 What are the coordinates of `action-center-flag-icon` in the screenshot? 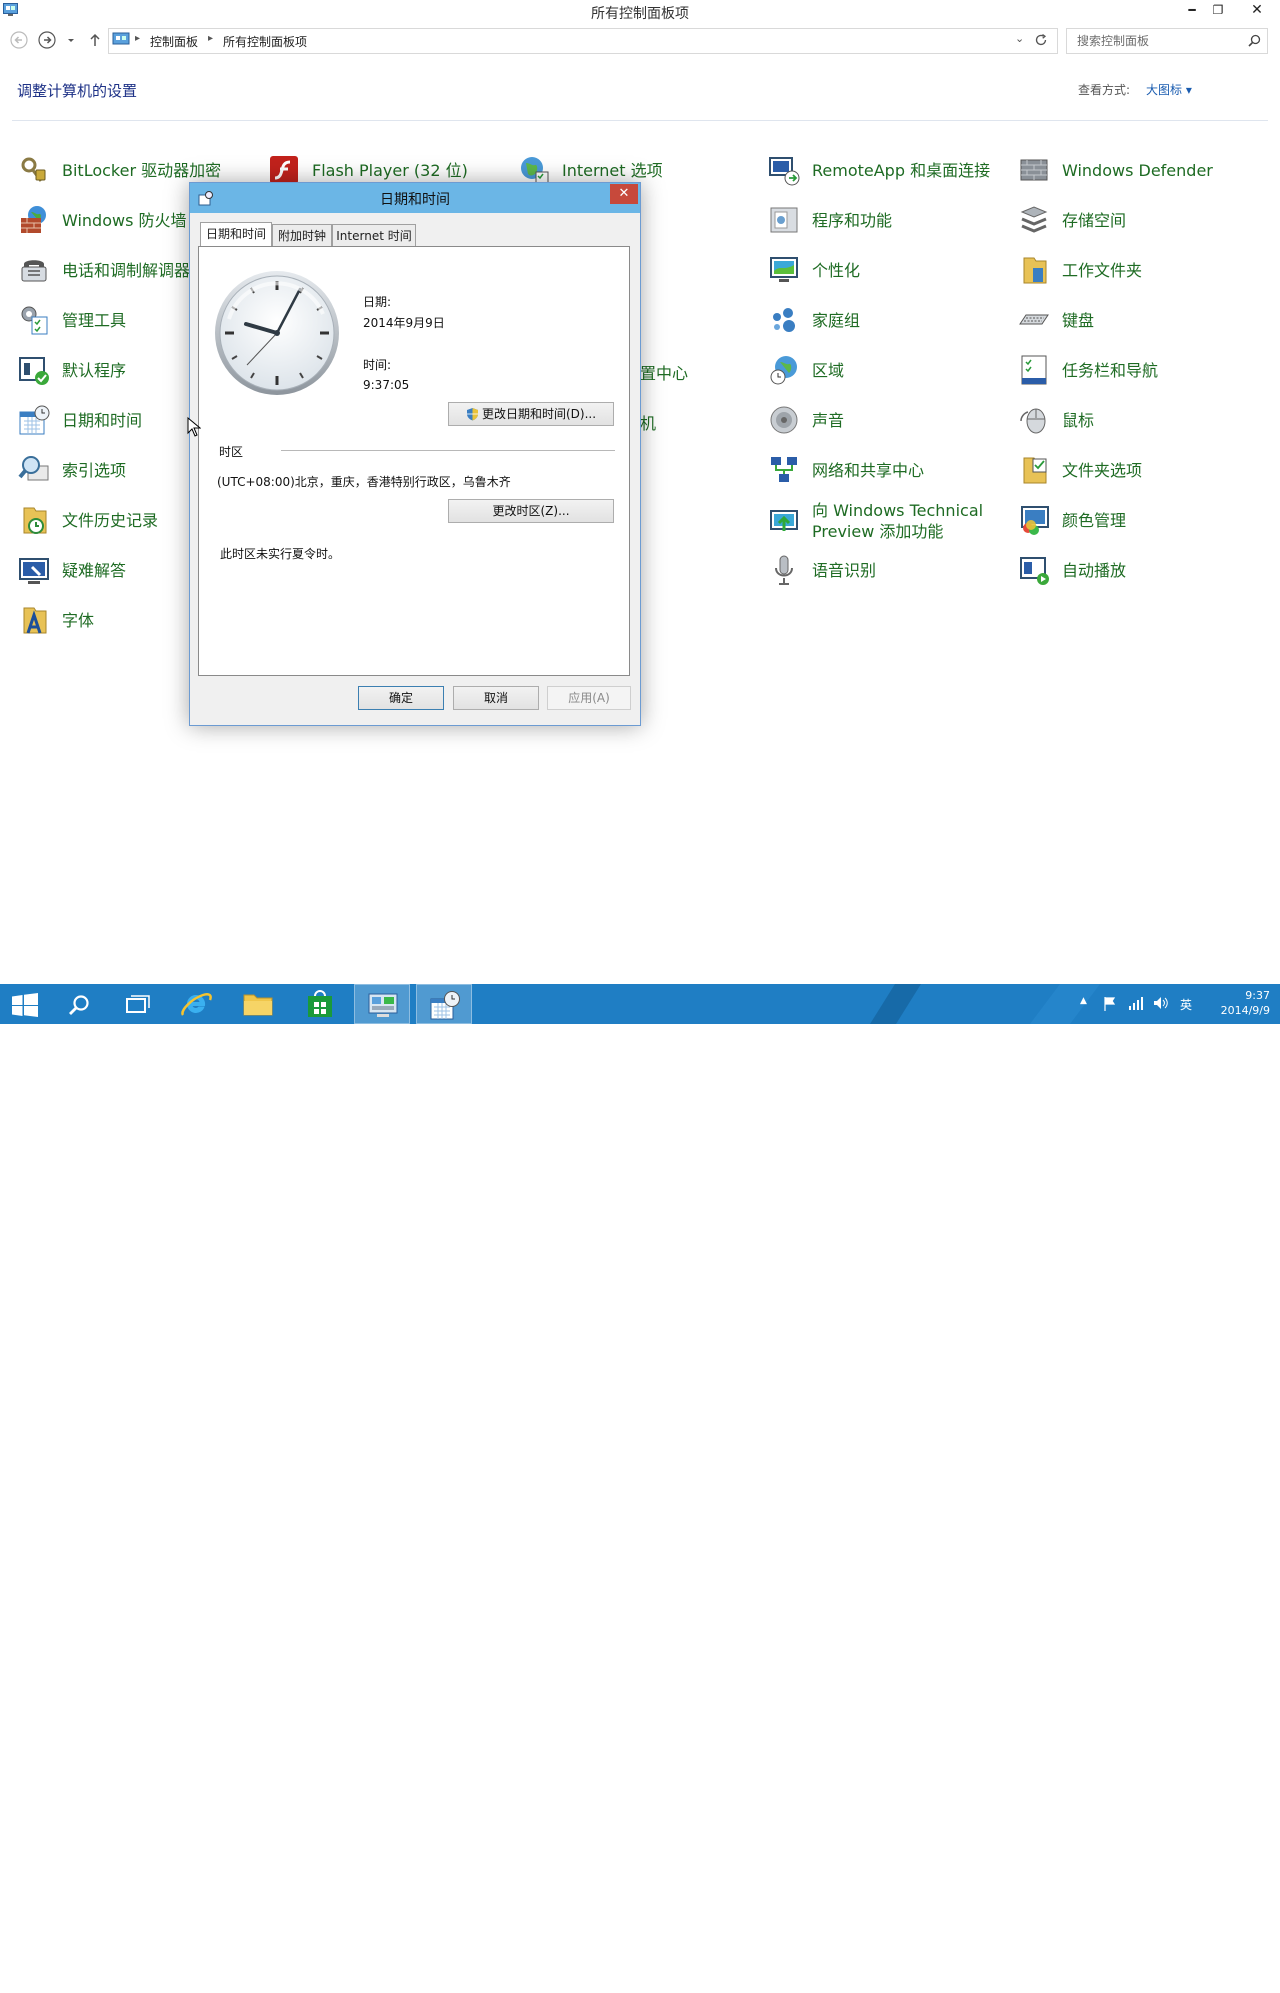 It's located at (1110, 1003).